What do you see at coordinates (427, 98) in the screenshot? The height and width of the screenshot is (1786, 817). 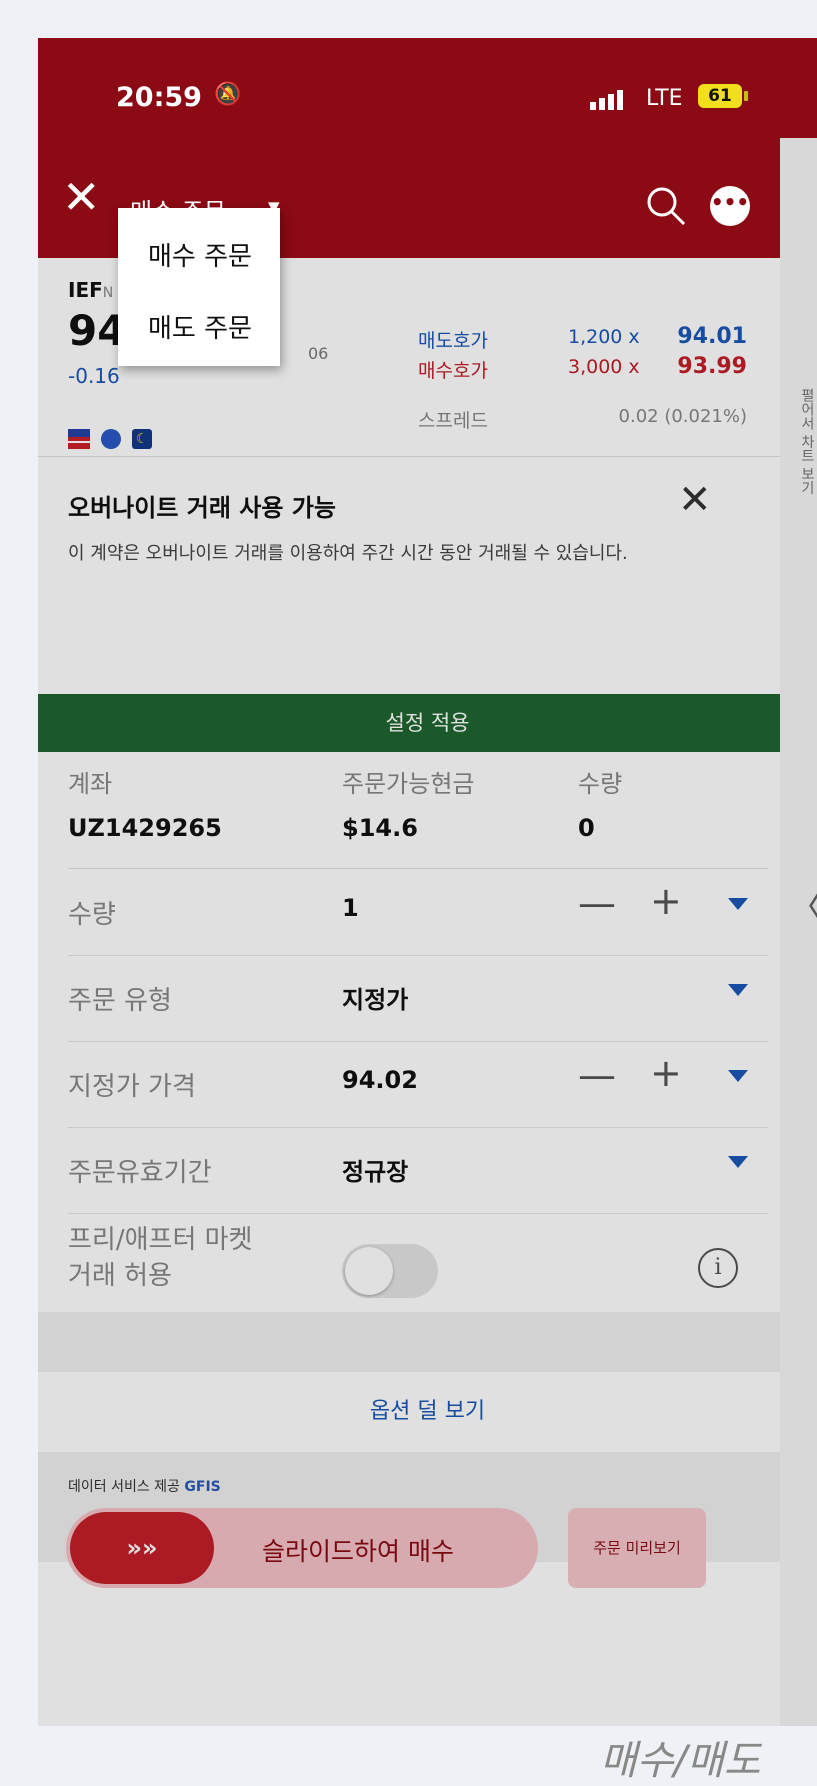 I see `status-bar: 20:59 🔕 LTE 61` at bounding box center [427, 98].